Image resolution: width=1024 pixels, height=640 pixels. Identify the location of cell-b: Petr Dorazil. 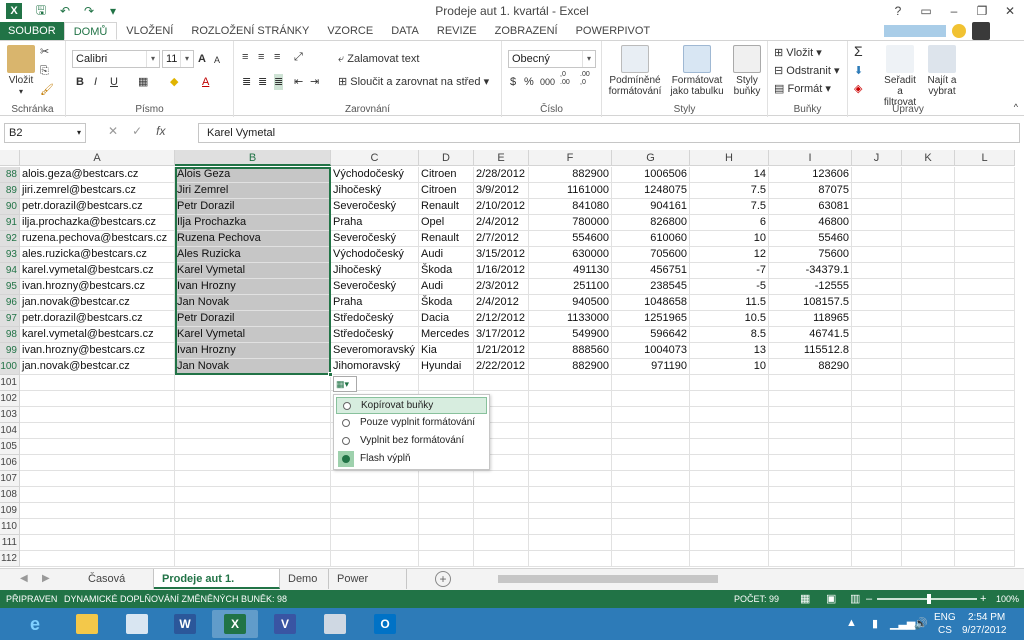
(253, 319).